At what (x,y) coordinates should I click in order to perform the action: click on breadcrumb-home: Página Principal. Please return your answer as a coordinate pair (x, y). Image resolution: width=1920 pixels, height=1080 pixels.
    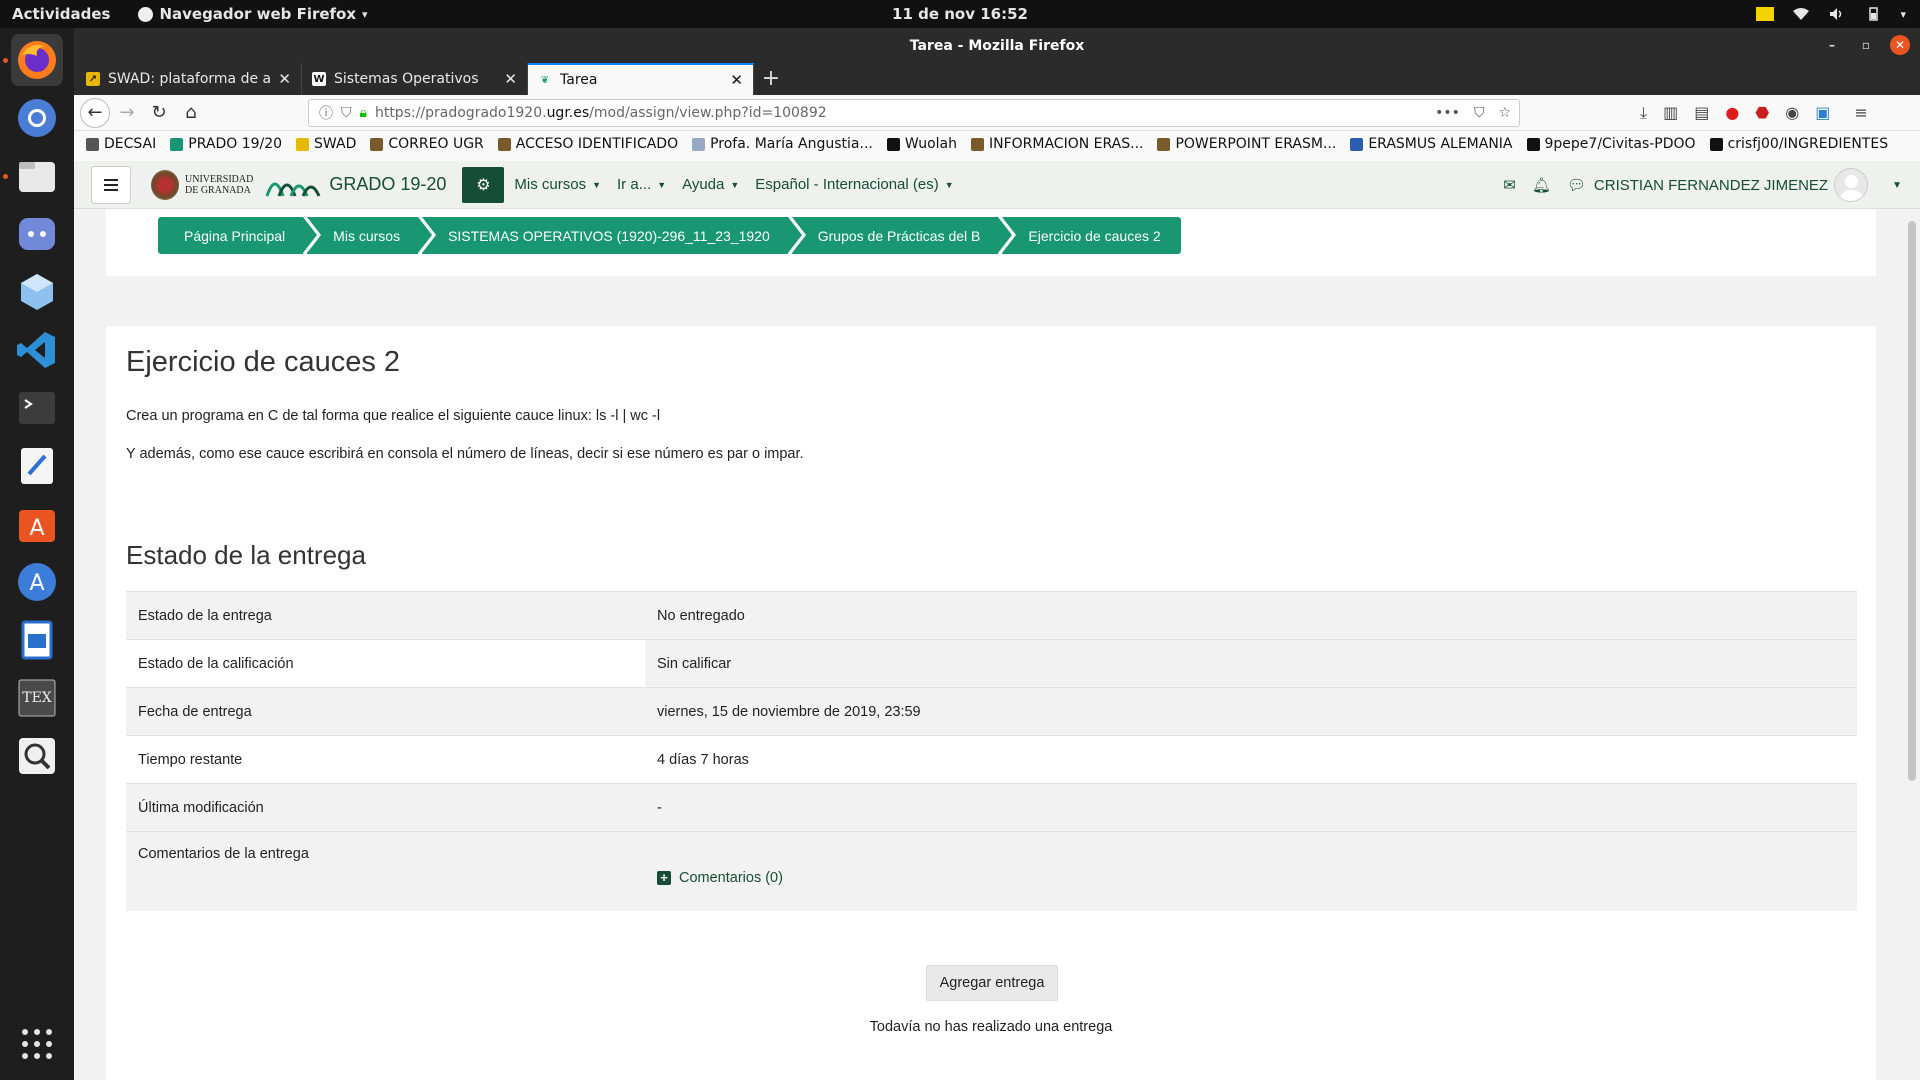
    Looking at the image, I should click on (238, 235).